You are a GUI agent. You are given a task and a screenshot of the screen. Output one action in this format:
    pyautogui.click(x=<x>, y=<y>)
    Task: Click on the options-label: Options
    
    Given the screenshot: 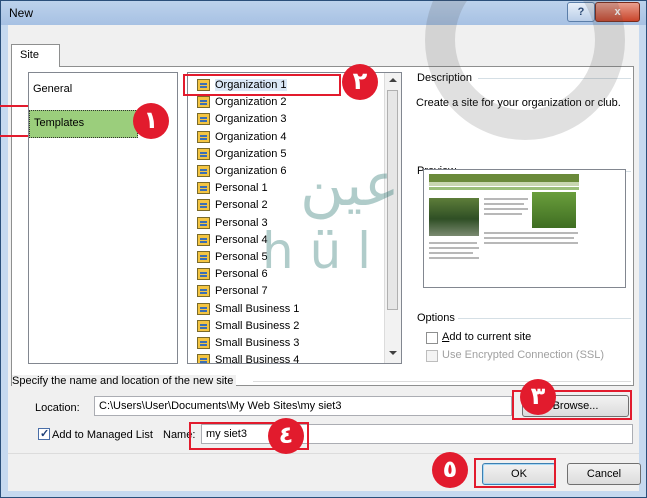 What is the action you would take?
    pyautogui.click(x=437, y=318)
    